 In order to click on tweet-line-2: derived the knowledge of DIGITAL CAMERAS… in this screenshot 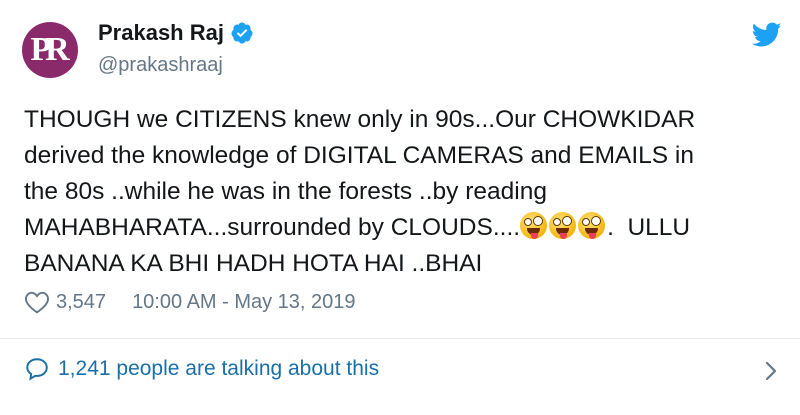, I will do `click(359, 155)`.